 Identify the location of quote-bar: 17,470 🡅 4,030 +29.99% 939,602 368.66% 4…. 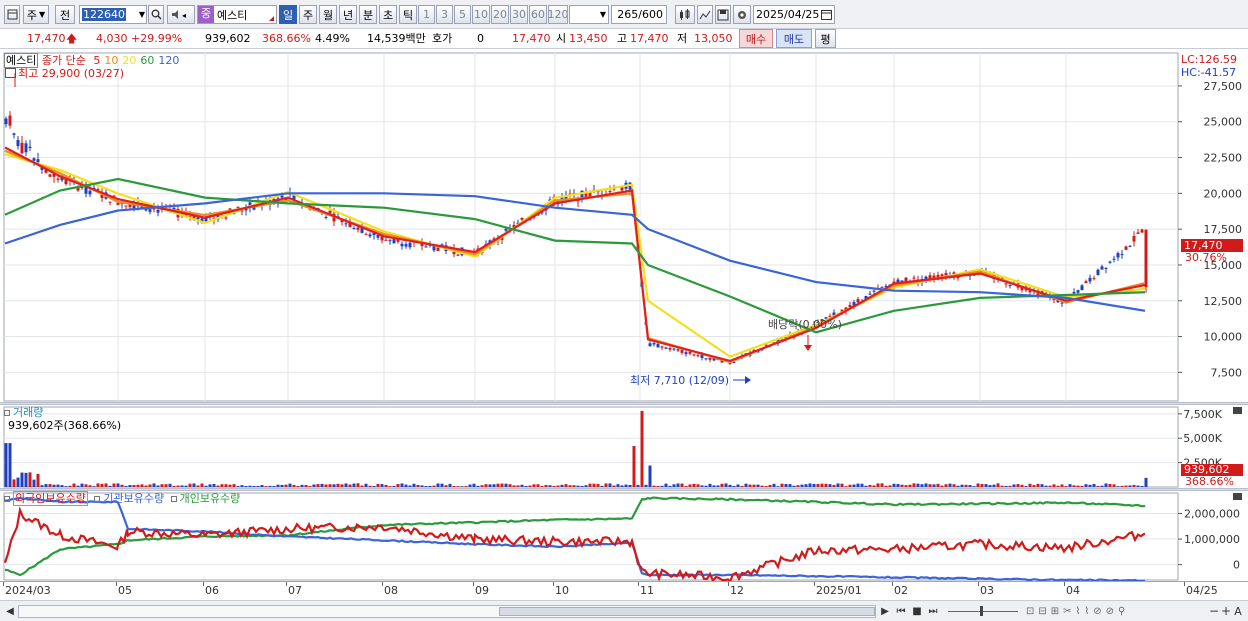
(624, 39).